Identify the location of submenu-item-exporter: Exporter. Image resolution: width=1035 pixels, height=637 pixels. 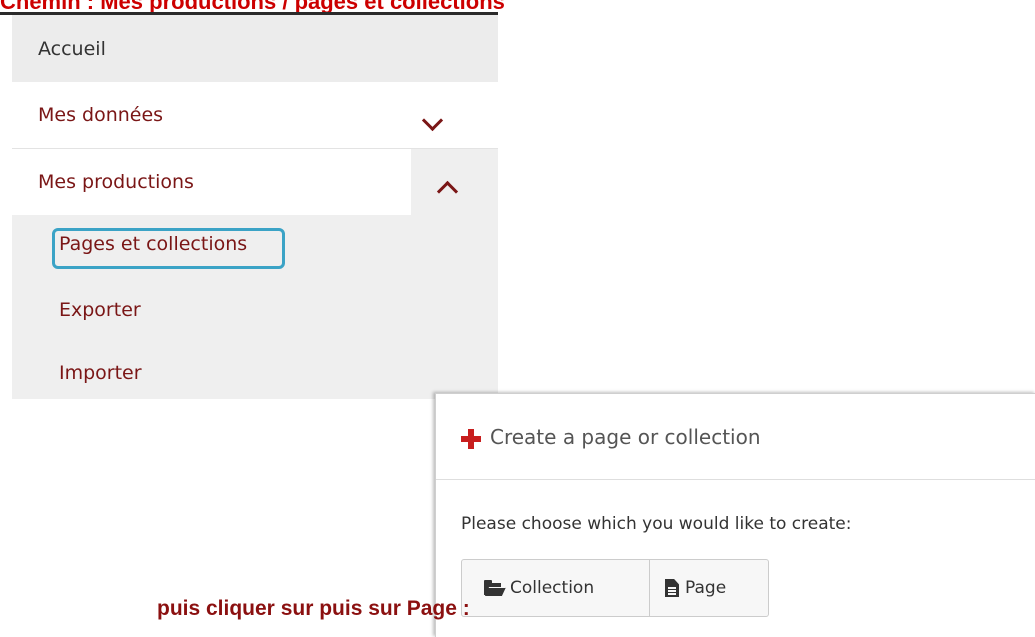
(100, 310).